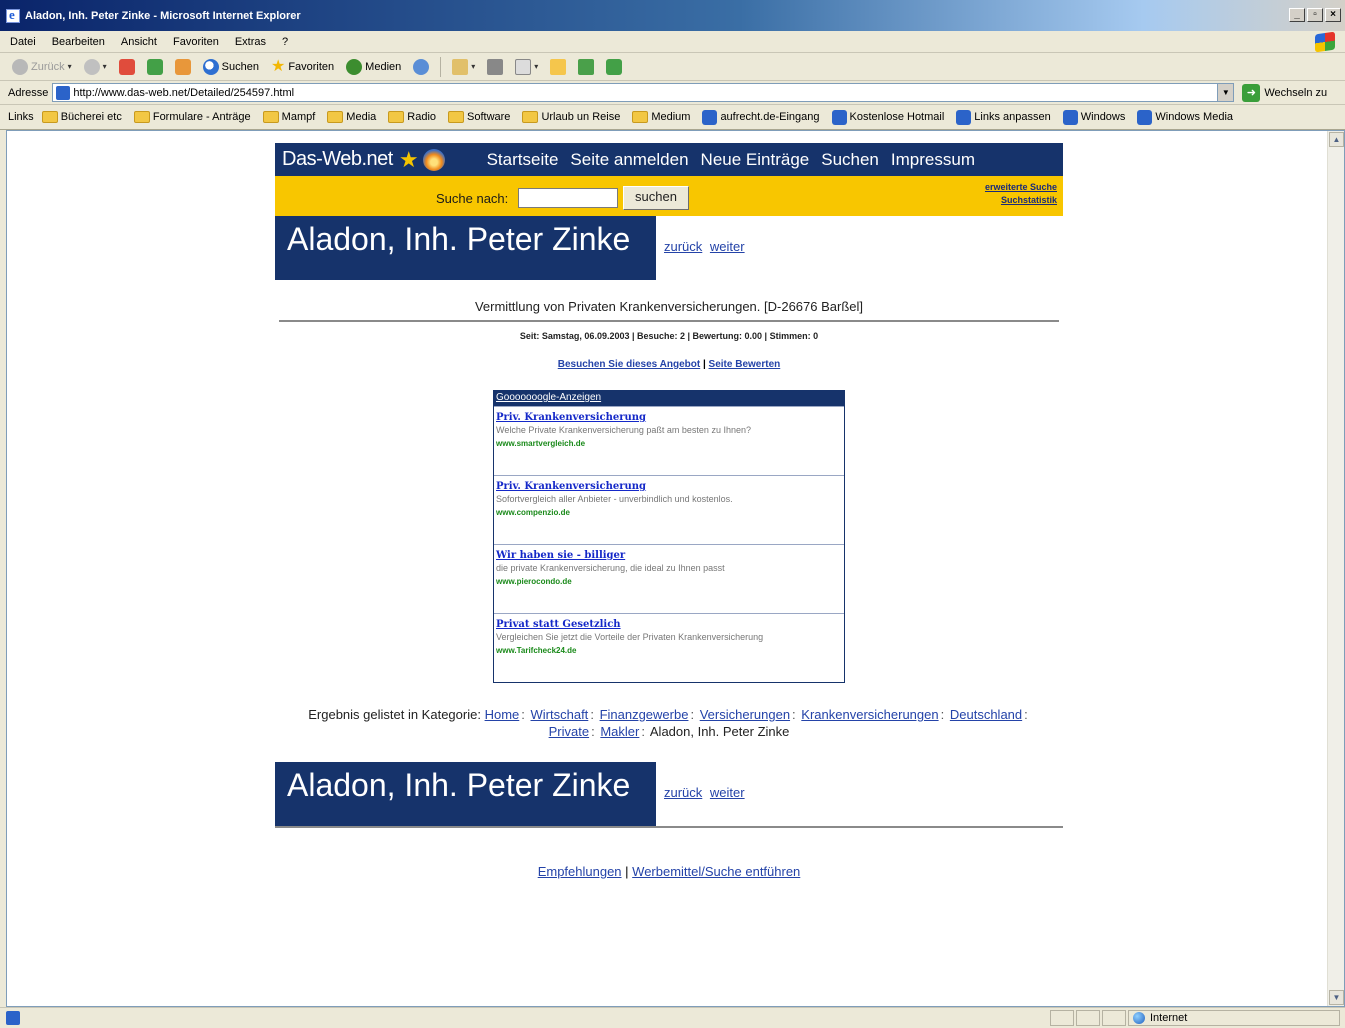 The width and height of the screenshot is (1345, 1028). What do you see at coordinates (986, 714) in the screenshot?
I see `crumb-deutschland: Deutschland` at bounding box center [986, 714].